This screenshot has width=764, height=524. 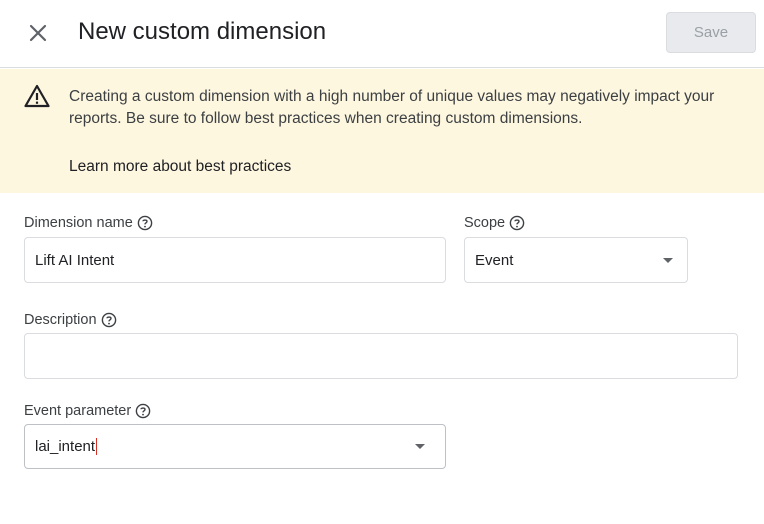 I want to click on event-parameter-value: lai_intent, so click(x=65, y=446).